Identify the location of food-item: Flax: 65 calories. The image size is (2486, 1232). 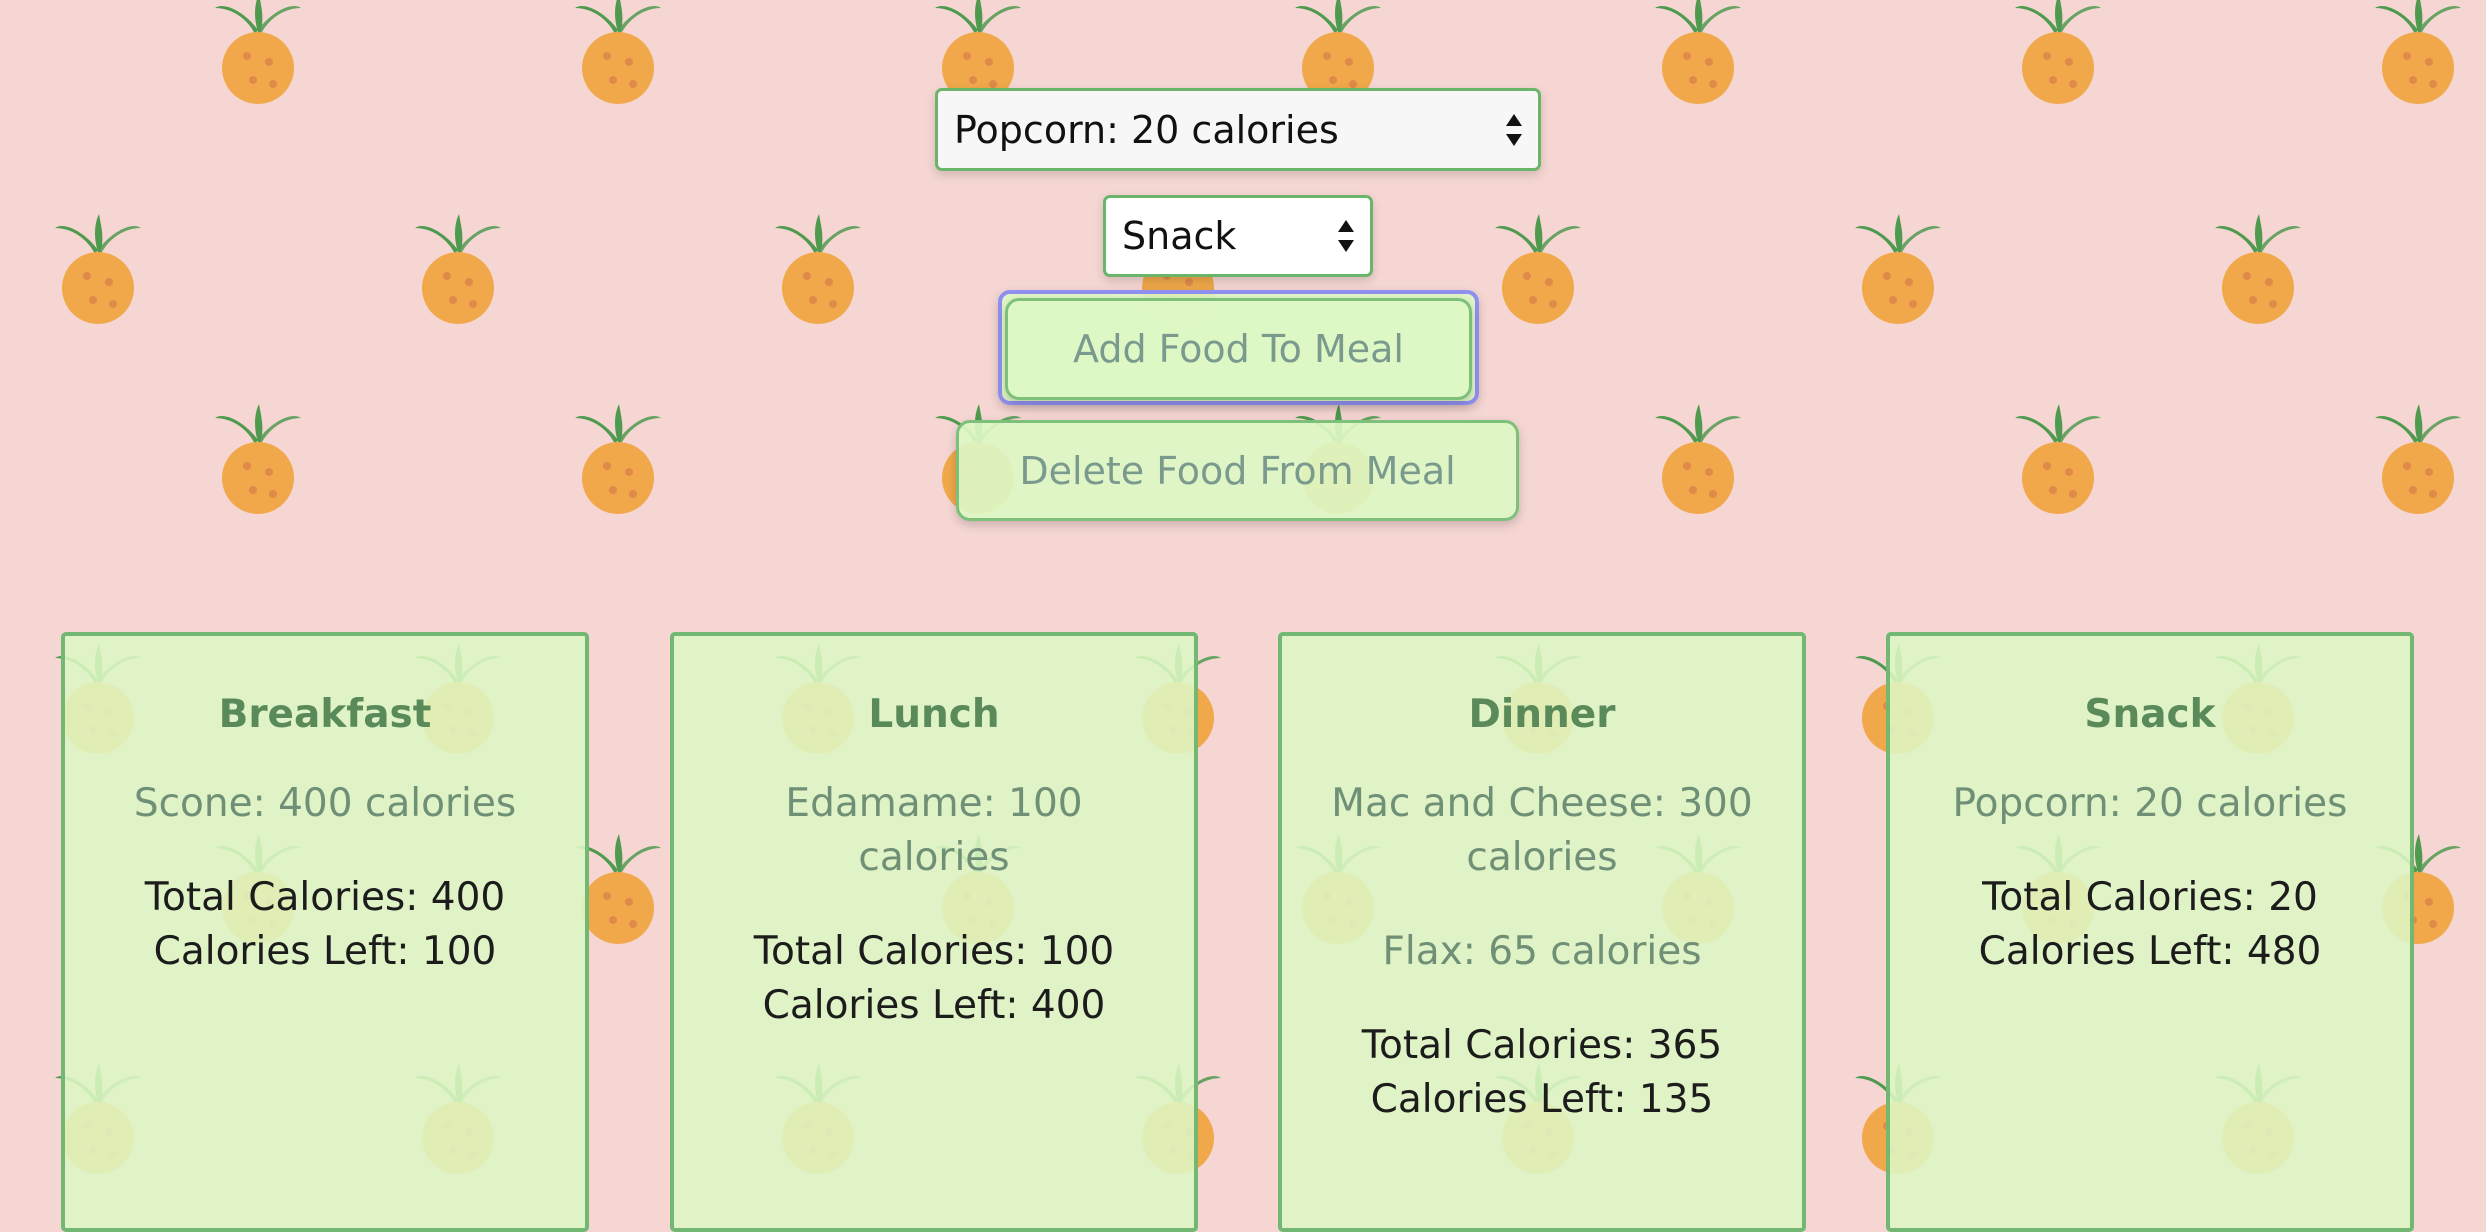
(1542, 951).